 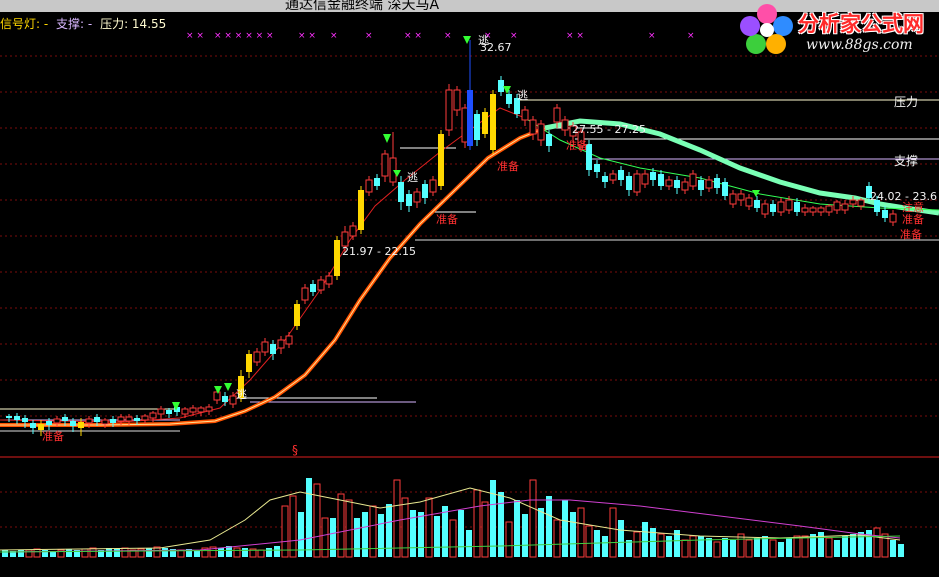 I want to click on volume-bars, so click(x=453, y=518).